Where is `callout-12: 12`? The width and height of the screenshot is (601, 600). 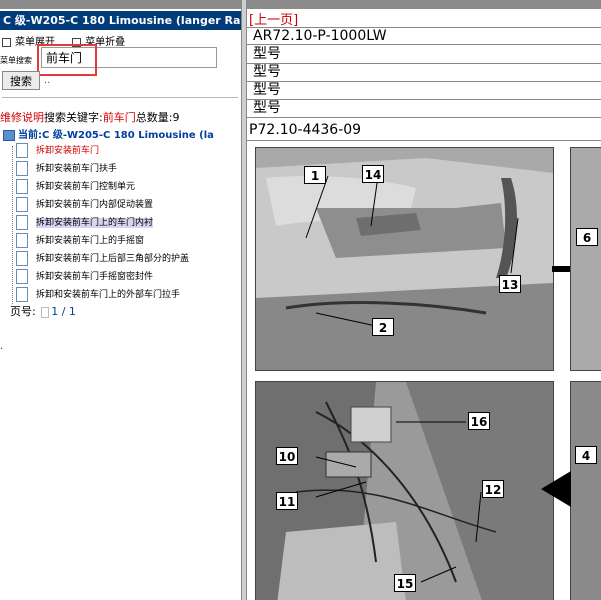 callout-12: 12 is located at coordinates (493, 489).